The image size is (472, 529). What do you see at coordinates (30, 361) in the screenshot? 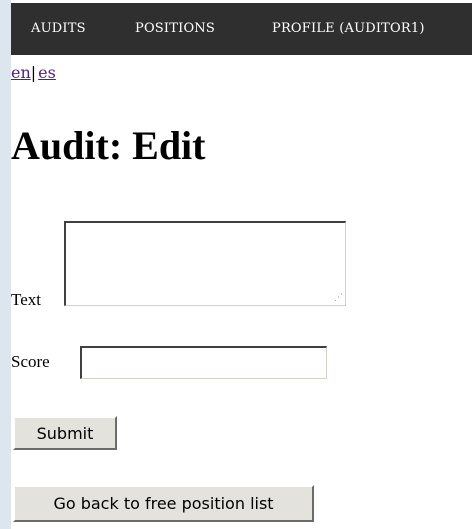
I see `score-label: Score` at bounding box center [30, 361].